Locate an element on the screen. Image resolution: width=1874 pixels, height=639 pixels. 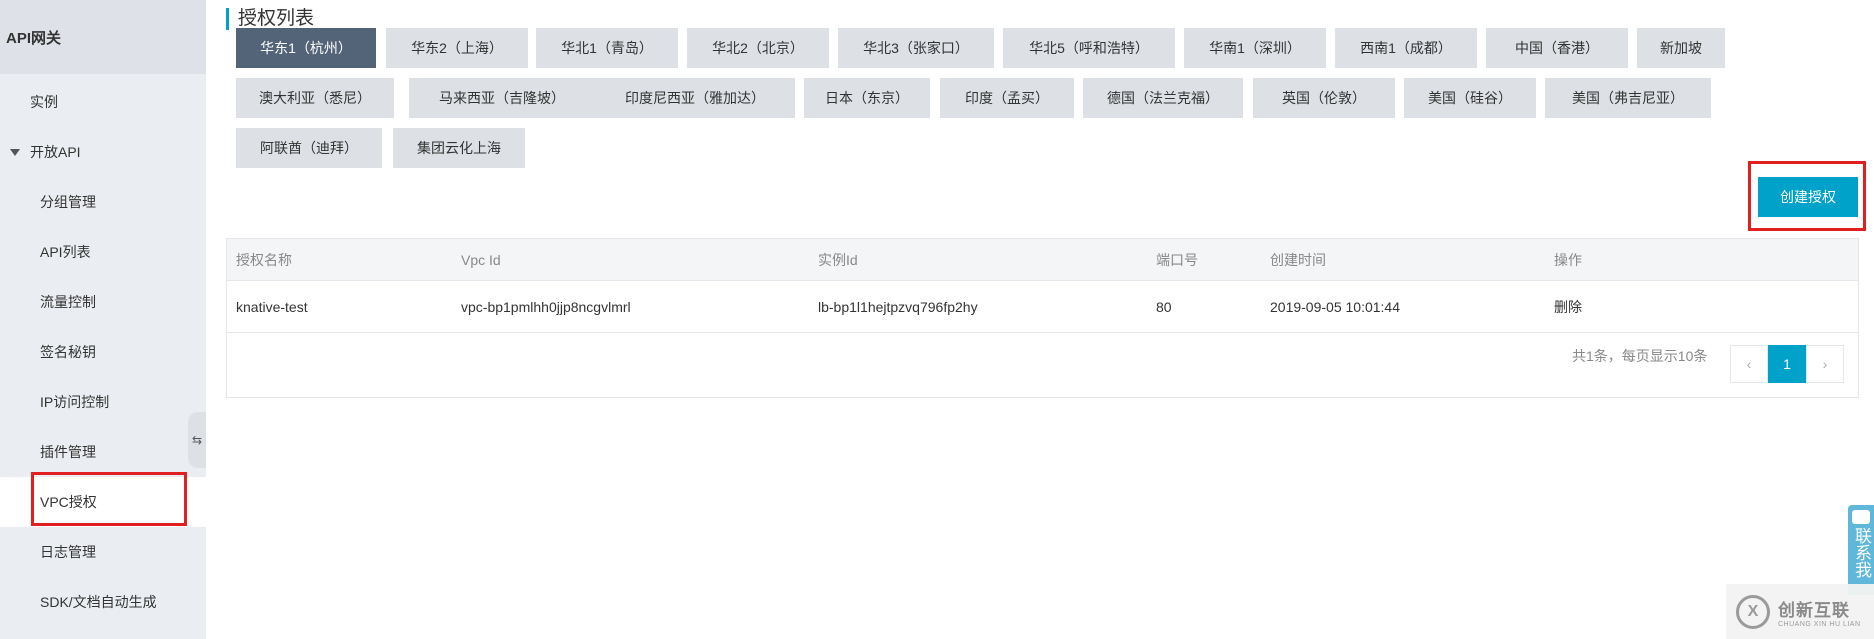
pagination-summary: 共1条，每页显示10条 is located at coordinates (1640, 356).